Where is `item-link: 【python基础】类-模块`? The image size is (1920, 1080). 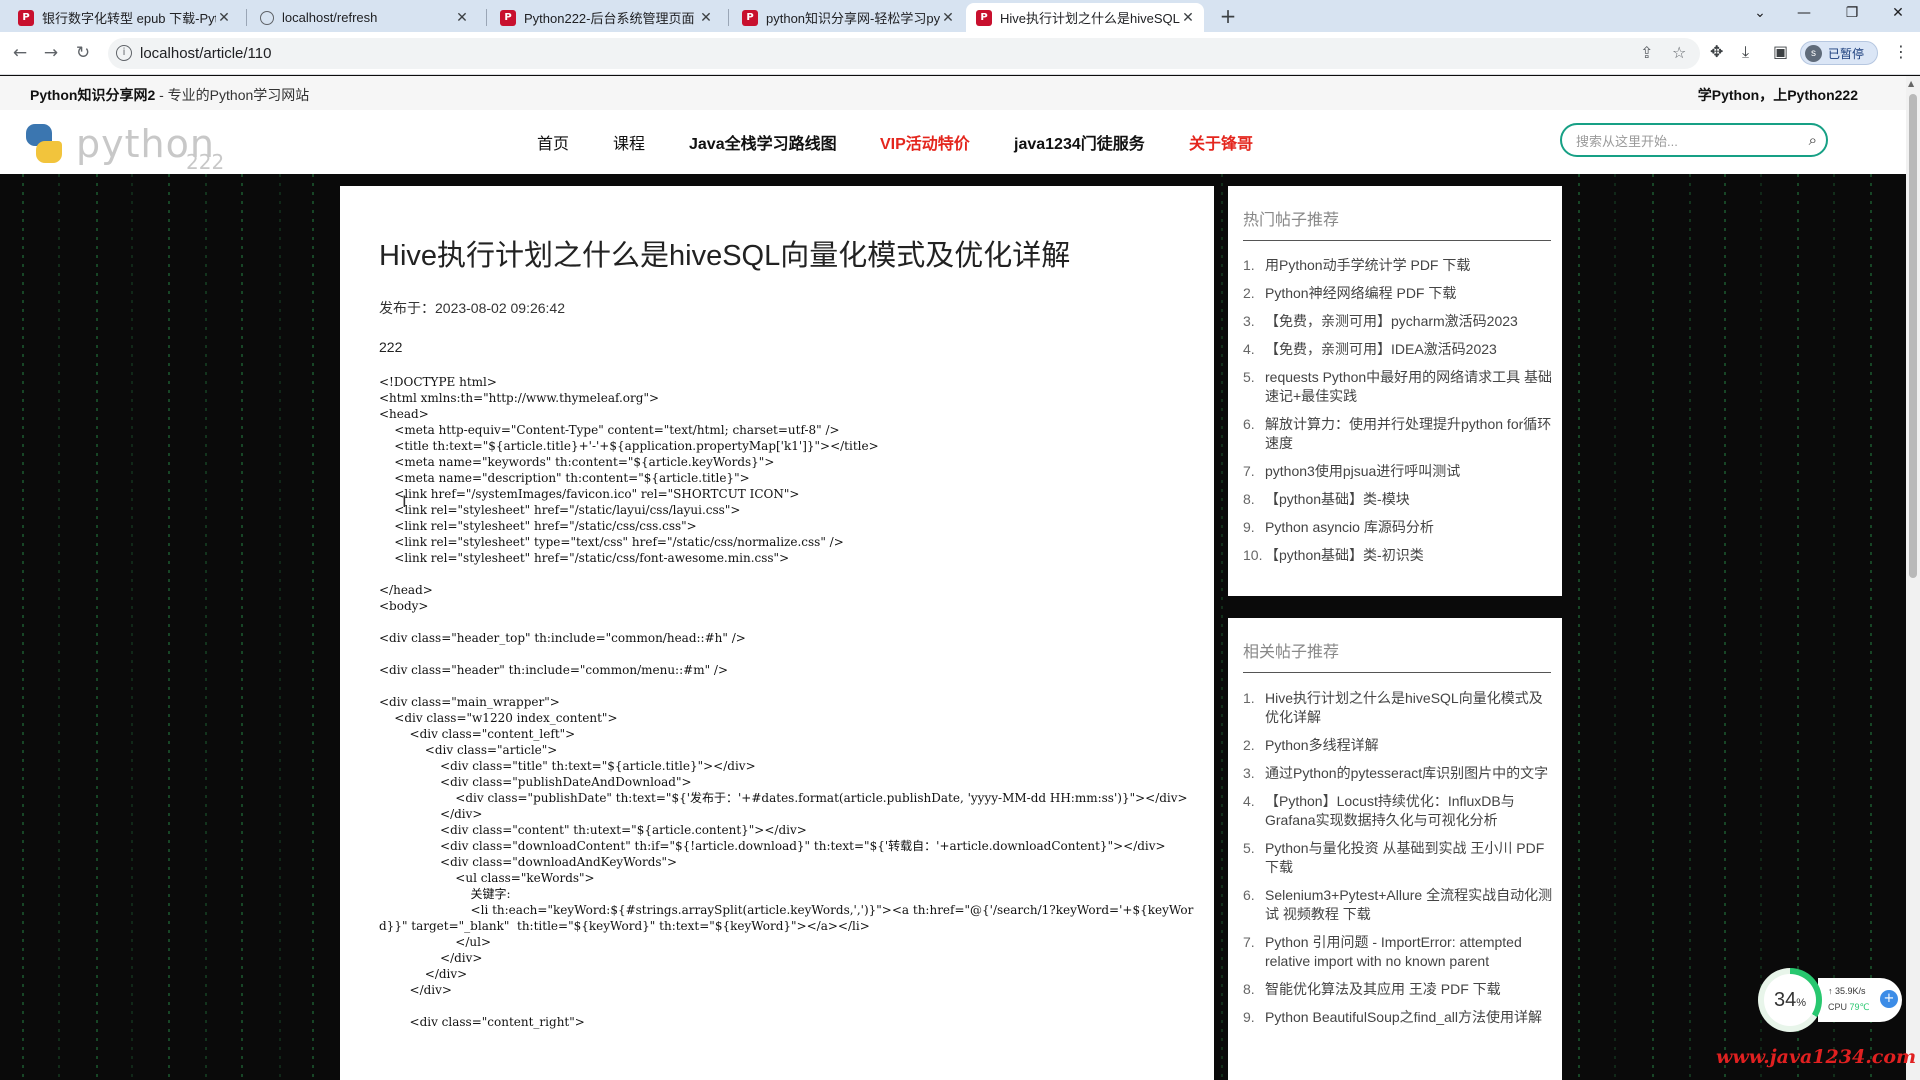 item-link: 【python基础】类-模块 is located at coordinates (1409, 499).